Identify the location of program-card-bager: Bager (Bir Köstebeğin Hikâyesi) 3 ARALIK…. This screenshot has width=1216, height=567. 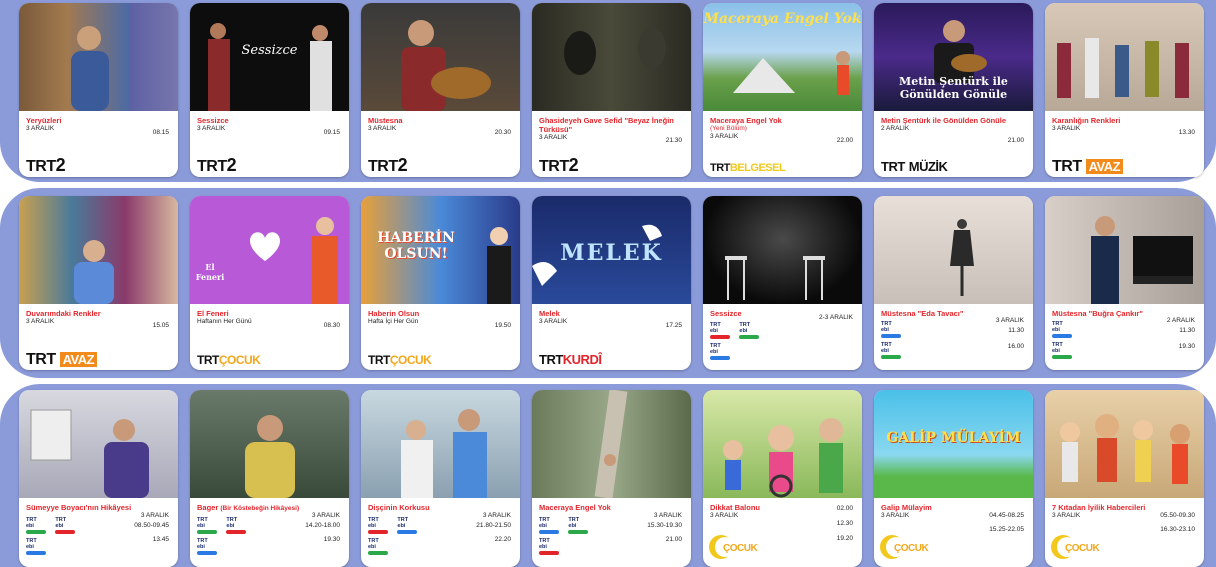
(269, 478).